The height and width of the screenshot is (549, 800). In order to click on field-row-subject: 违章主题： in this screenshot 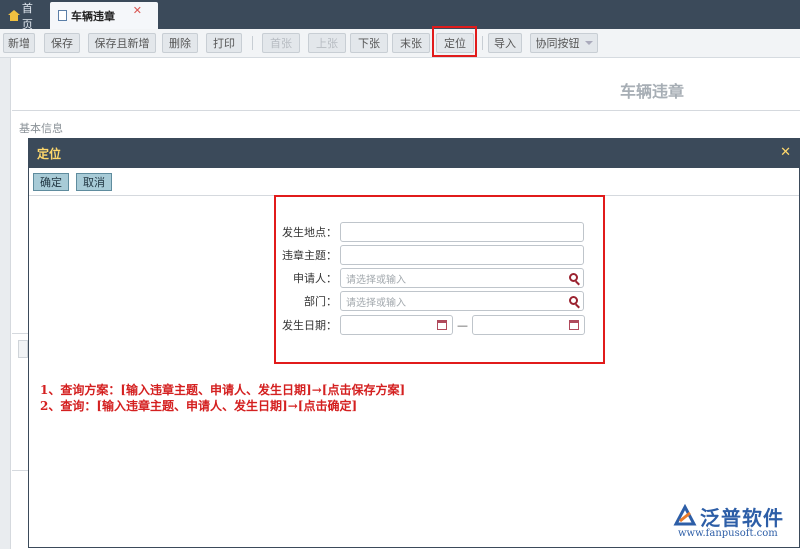, I will do `click(432, 255)`.